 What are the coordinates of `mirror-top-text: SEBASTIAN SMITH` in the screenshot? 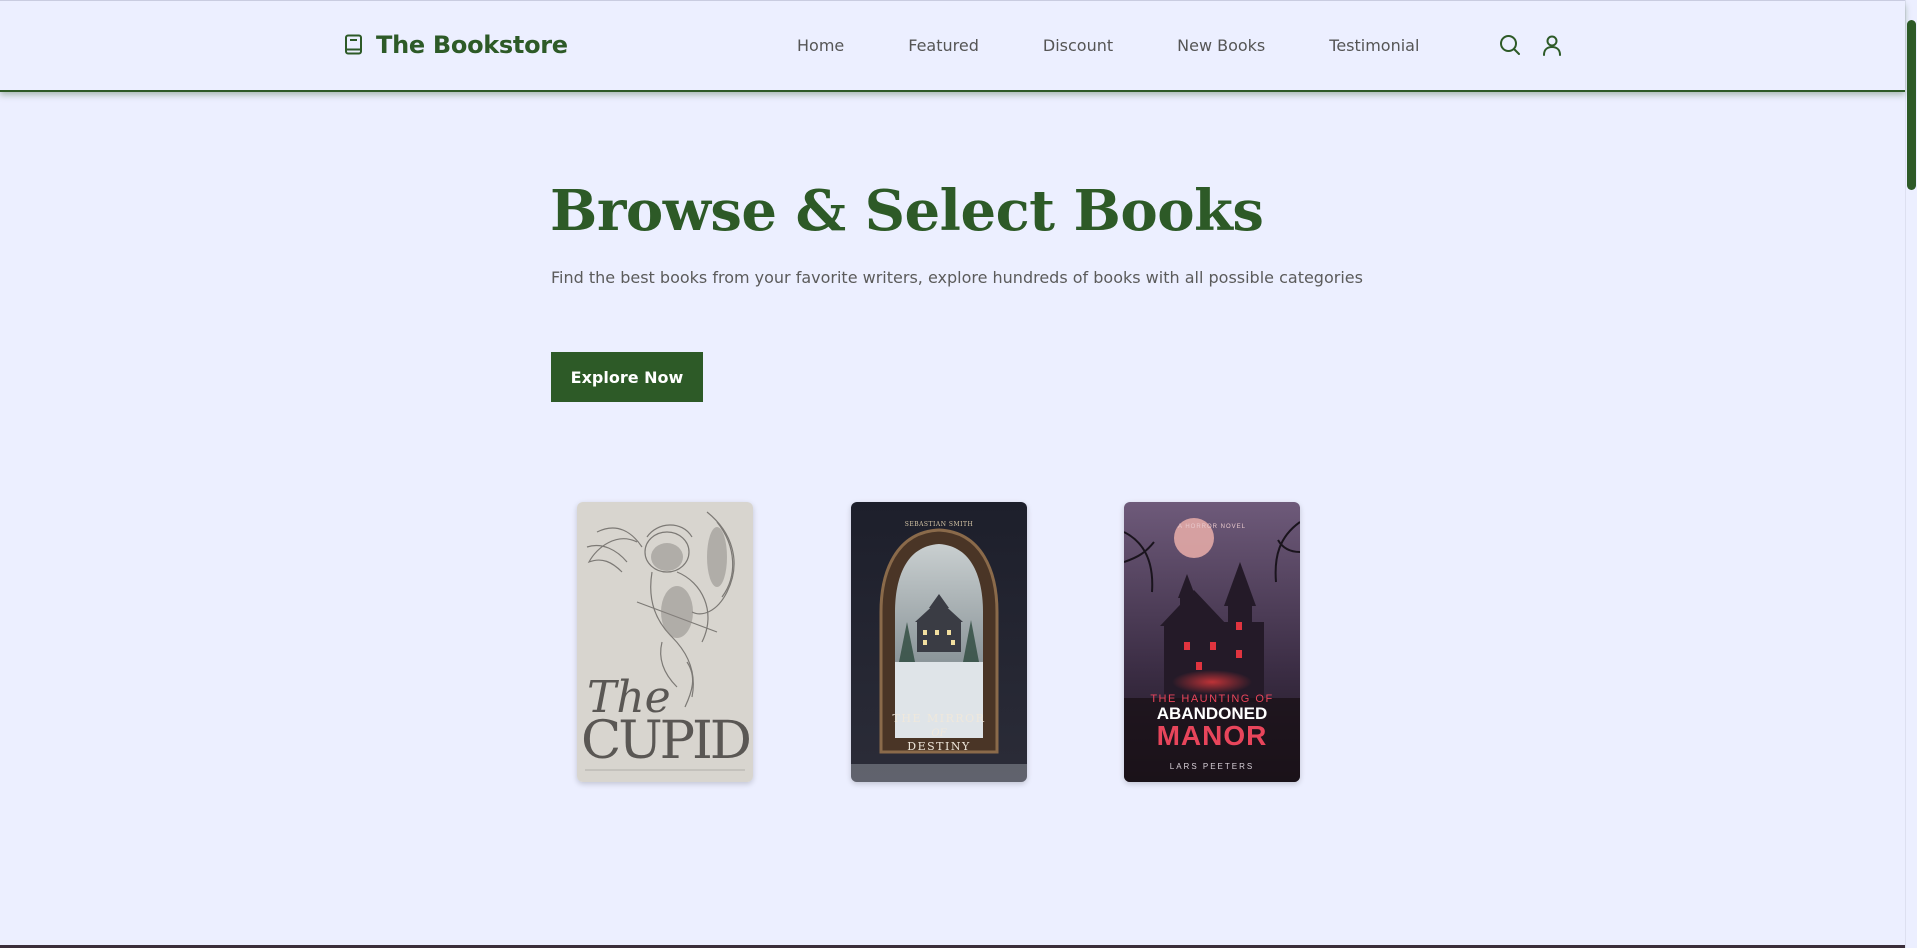 It's located at (939, 524).